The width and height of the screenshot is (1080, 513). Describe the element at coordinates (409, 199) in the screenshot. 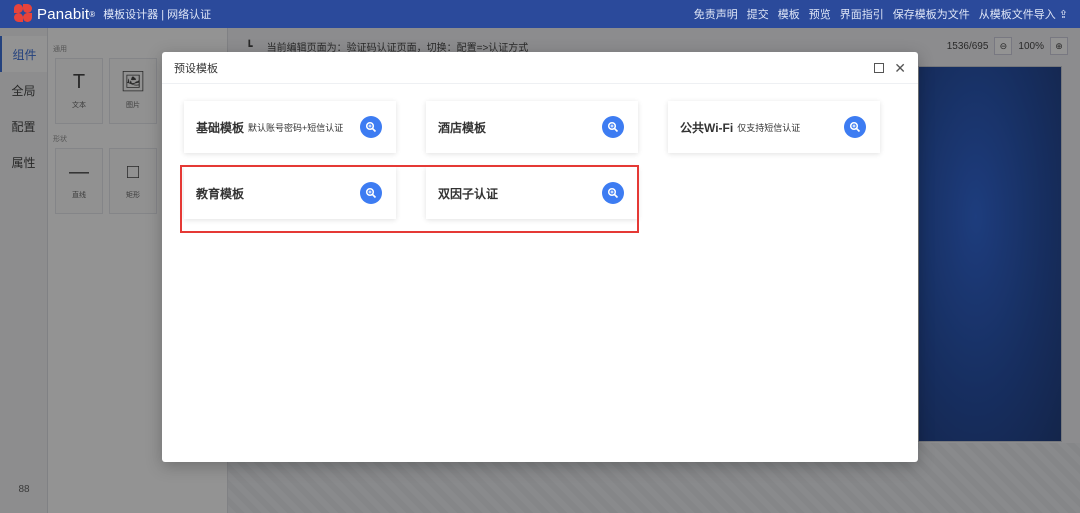

I see `highlight-box` at that location.